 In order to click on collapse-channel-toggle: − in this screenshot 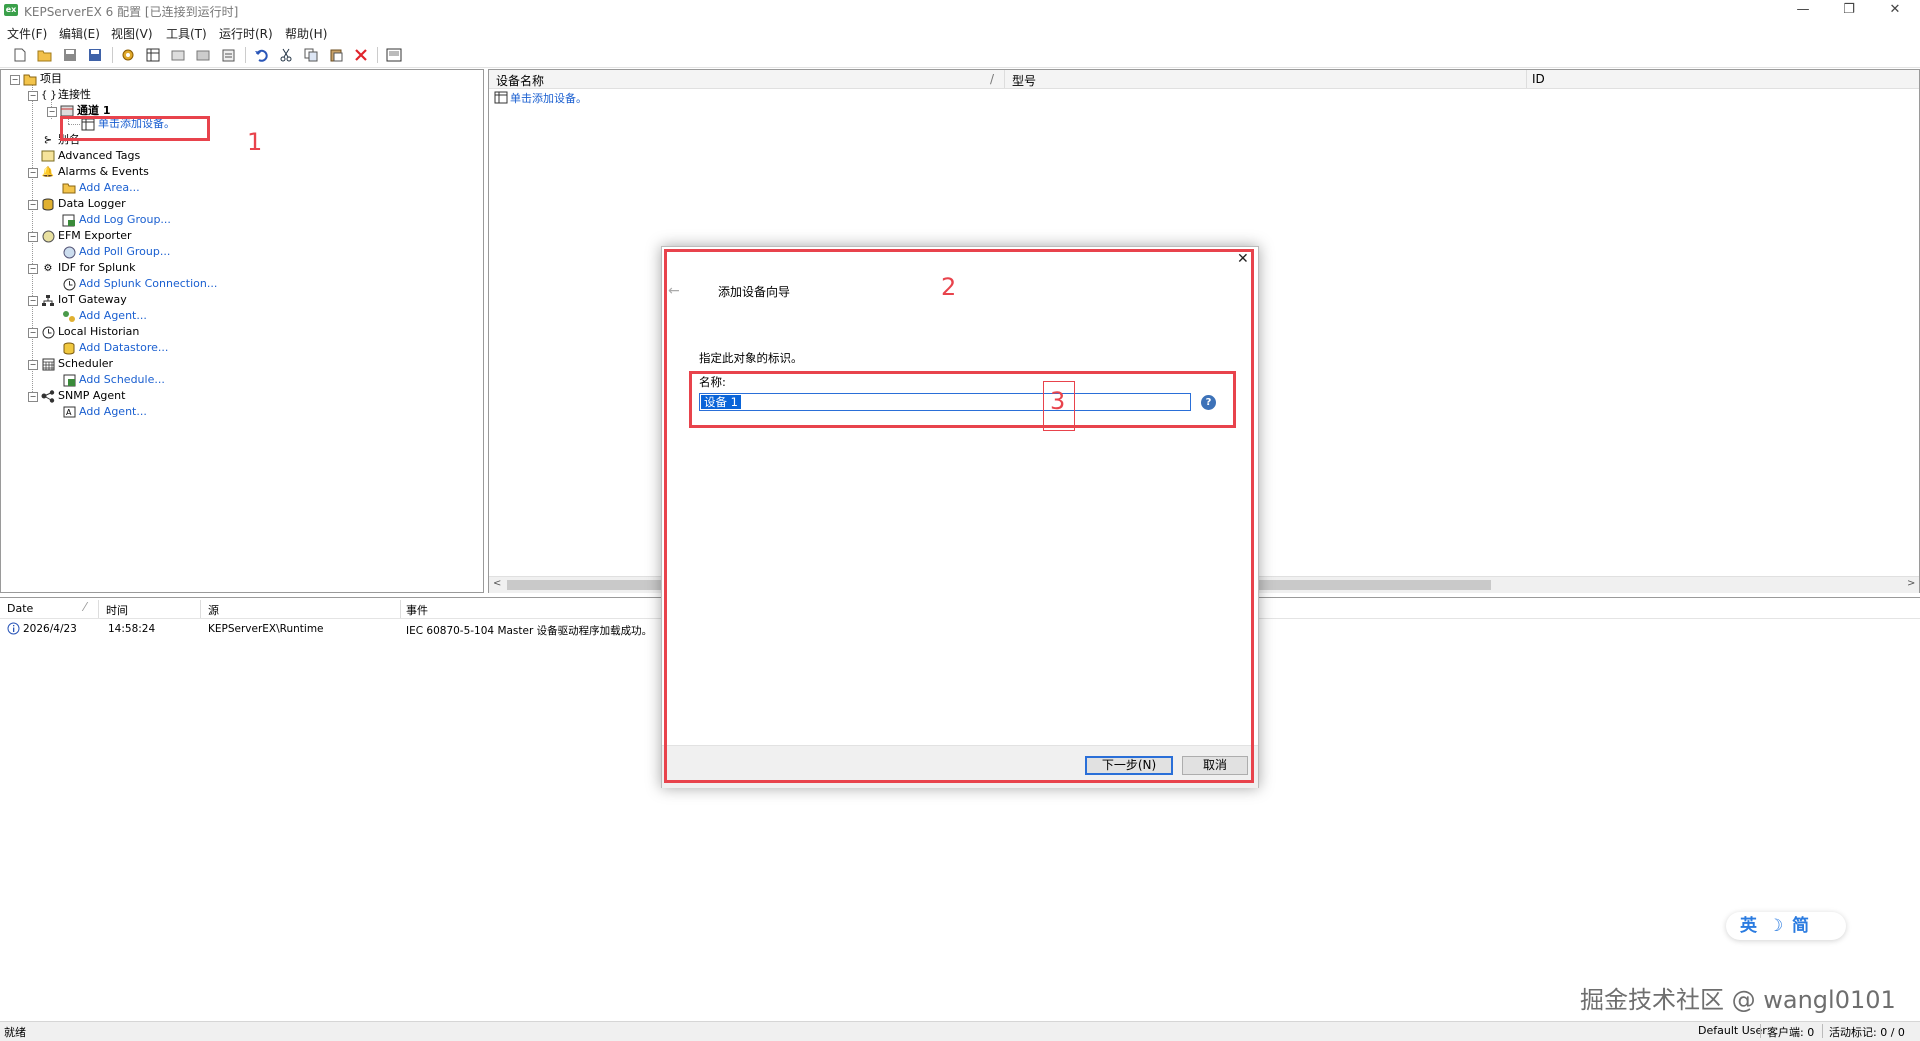, I will do `click(52, 112)`.